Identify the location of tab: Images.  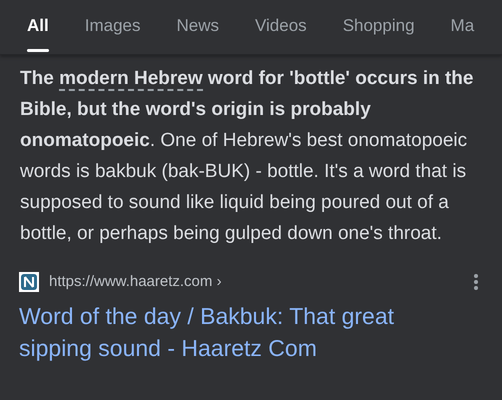
(112, 33).